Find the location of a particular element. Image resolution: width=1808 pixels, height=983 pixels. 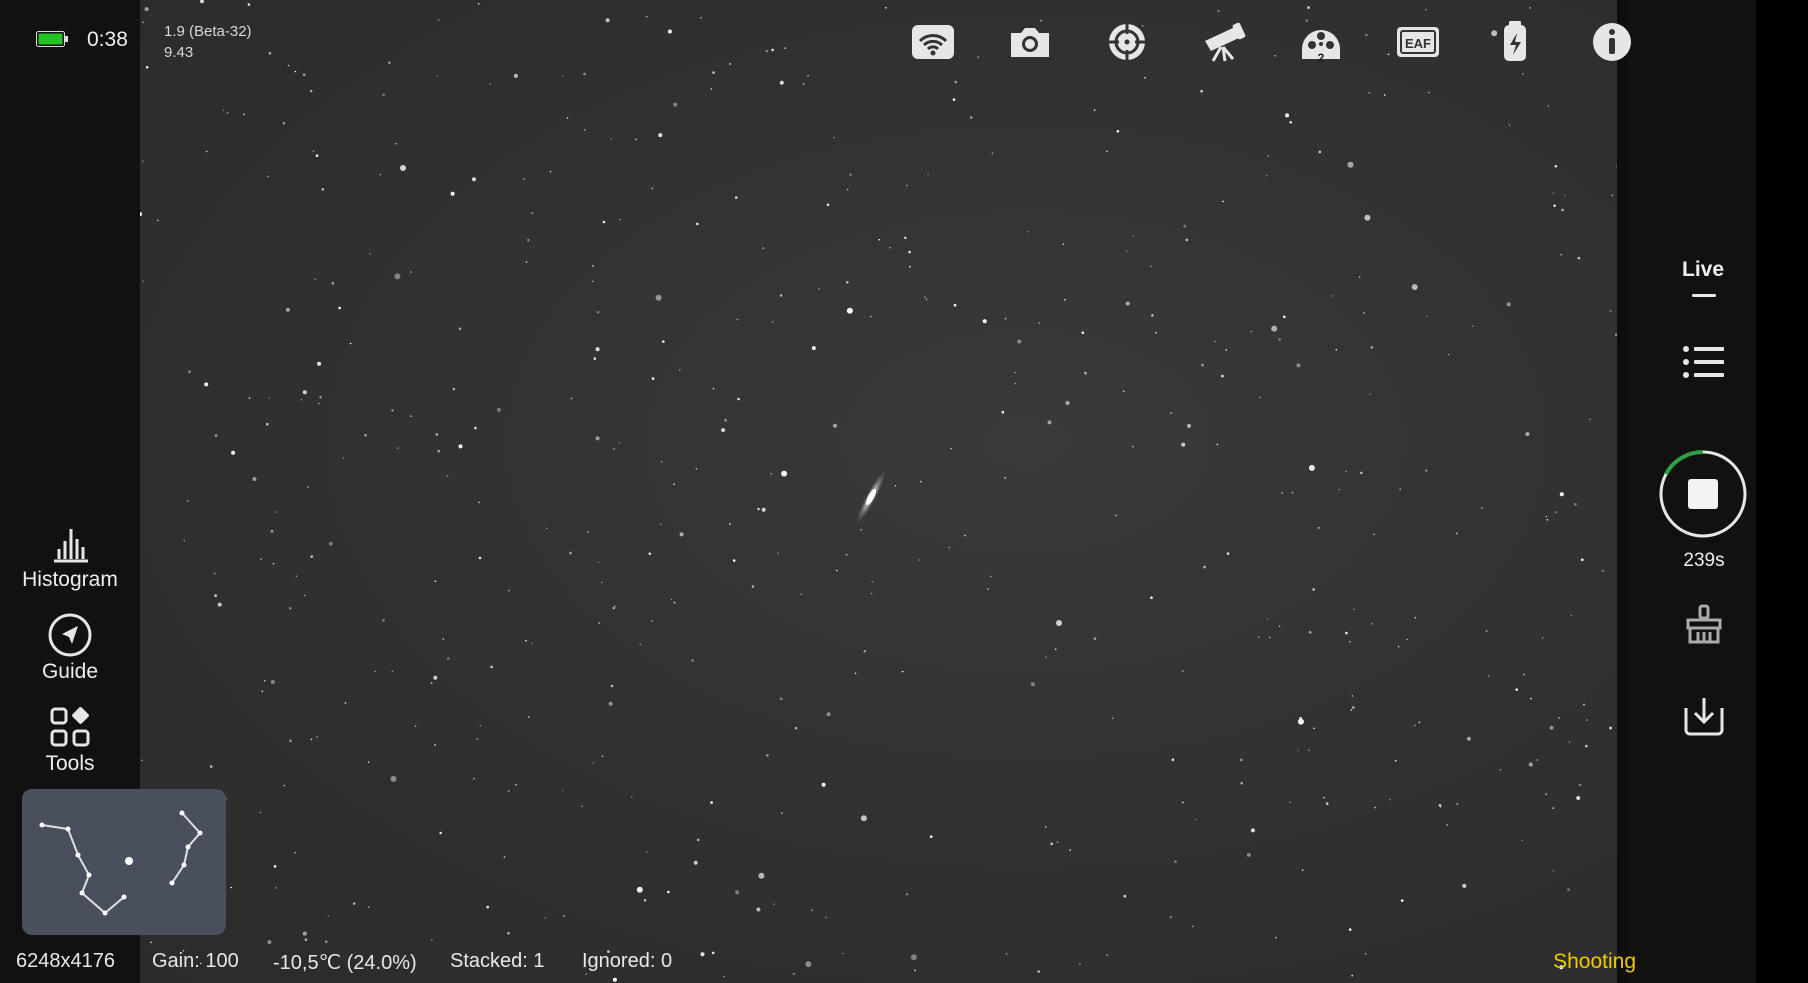

camera-icon is located at coordinates (1030, 42).